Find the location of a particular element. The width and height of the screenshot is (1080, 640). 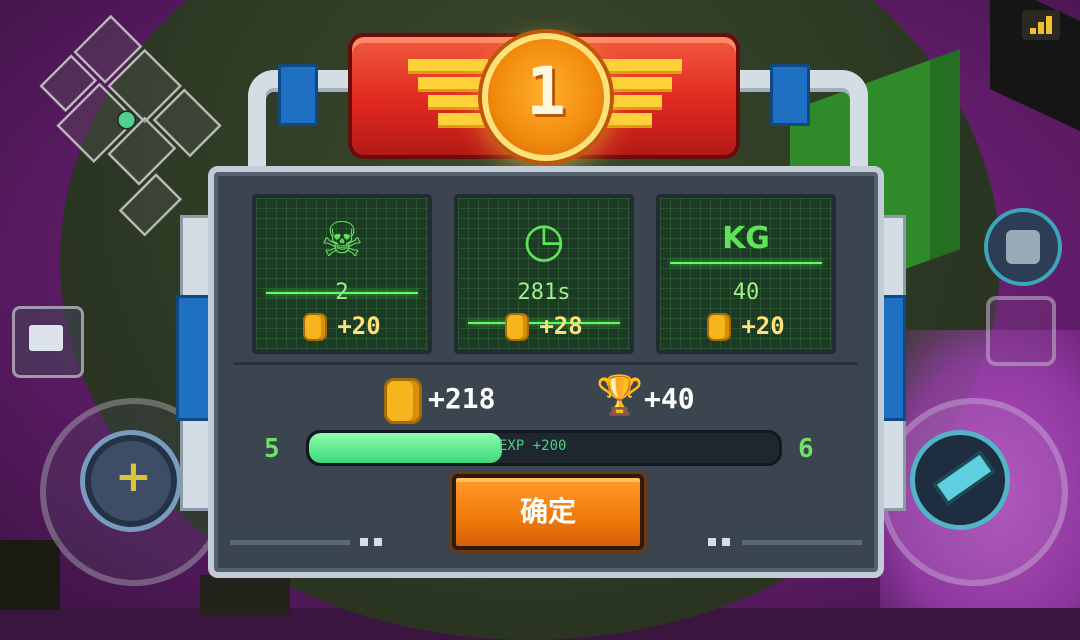

total-trophy: +40 is located at coordinates (669, 398).